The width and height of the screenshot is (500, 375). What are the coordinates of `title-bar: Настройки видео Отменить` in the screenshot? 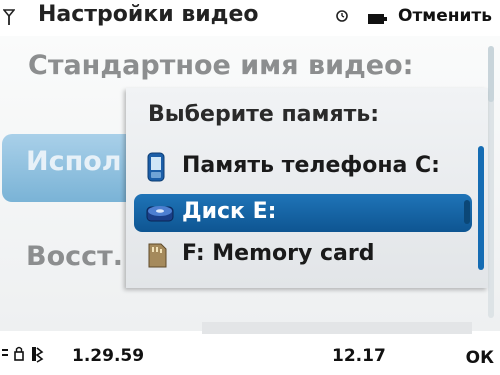 It's located at (250, 17).